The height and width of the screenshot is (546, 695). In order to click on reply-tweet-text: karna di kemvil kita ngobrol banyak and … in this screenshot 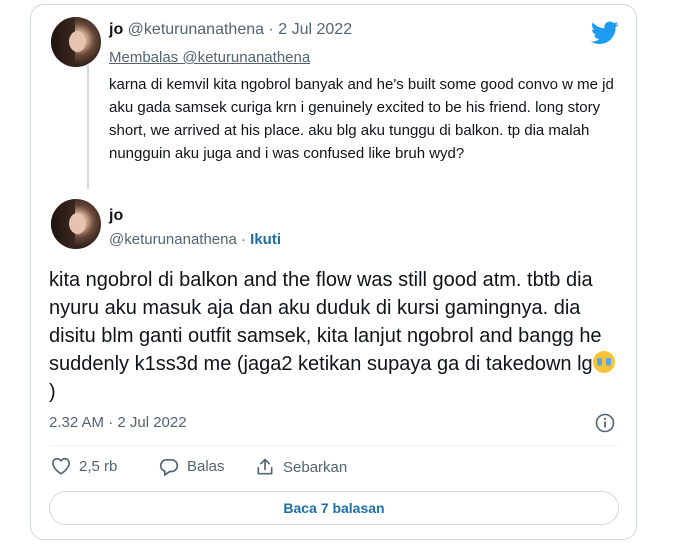, I will do `click(361, 119)`.